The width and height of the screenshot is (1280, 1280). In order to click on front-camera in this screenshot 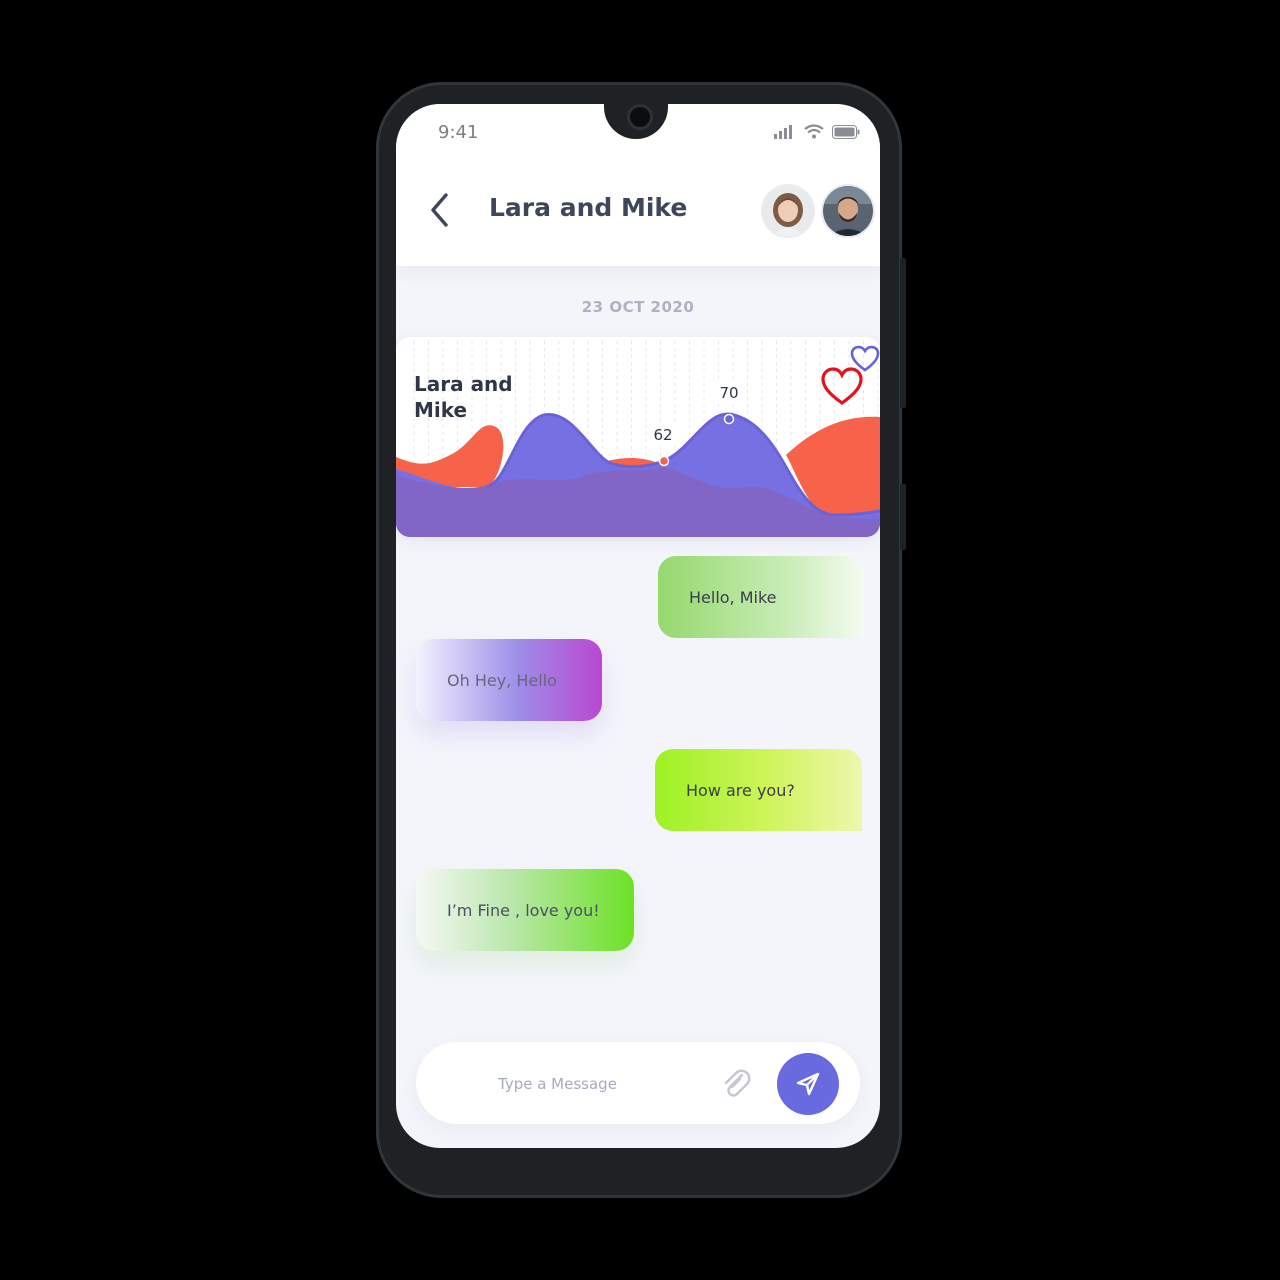, I will do `click(640, 117)`.